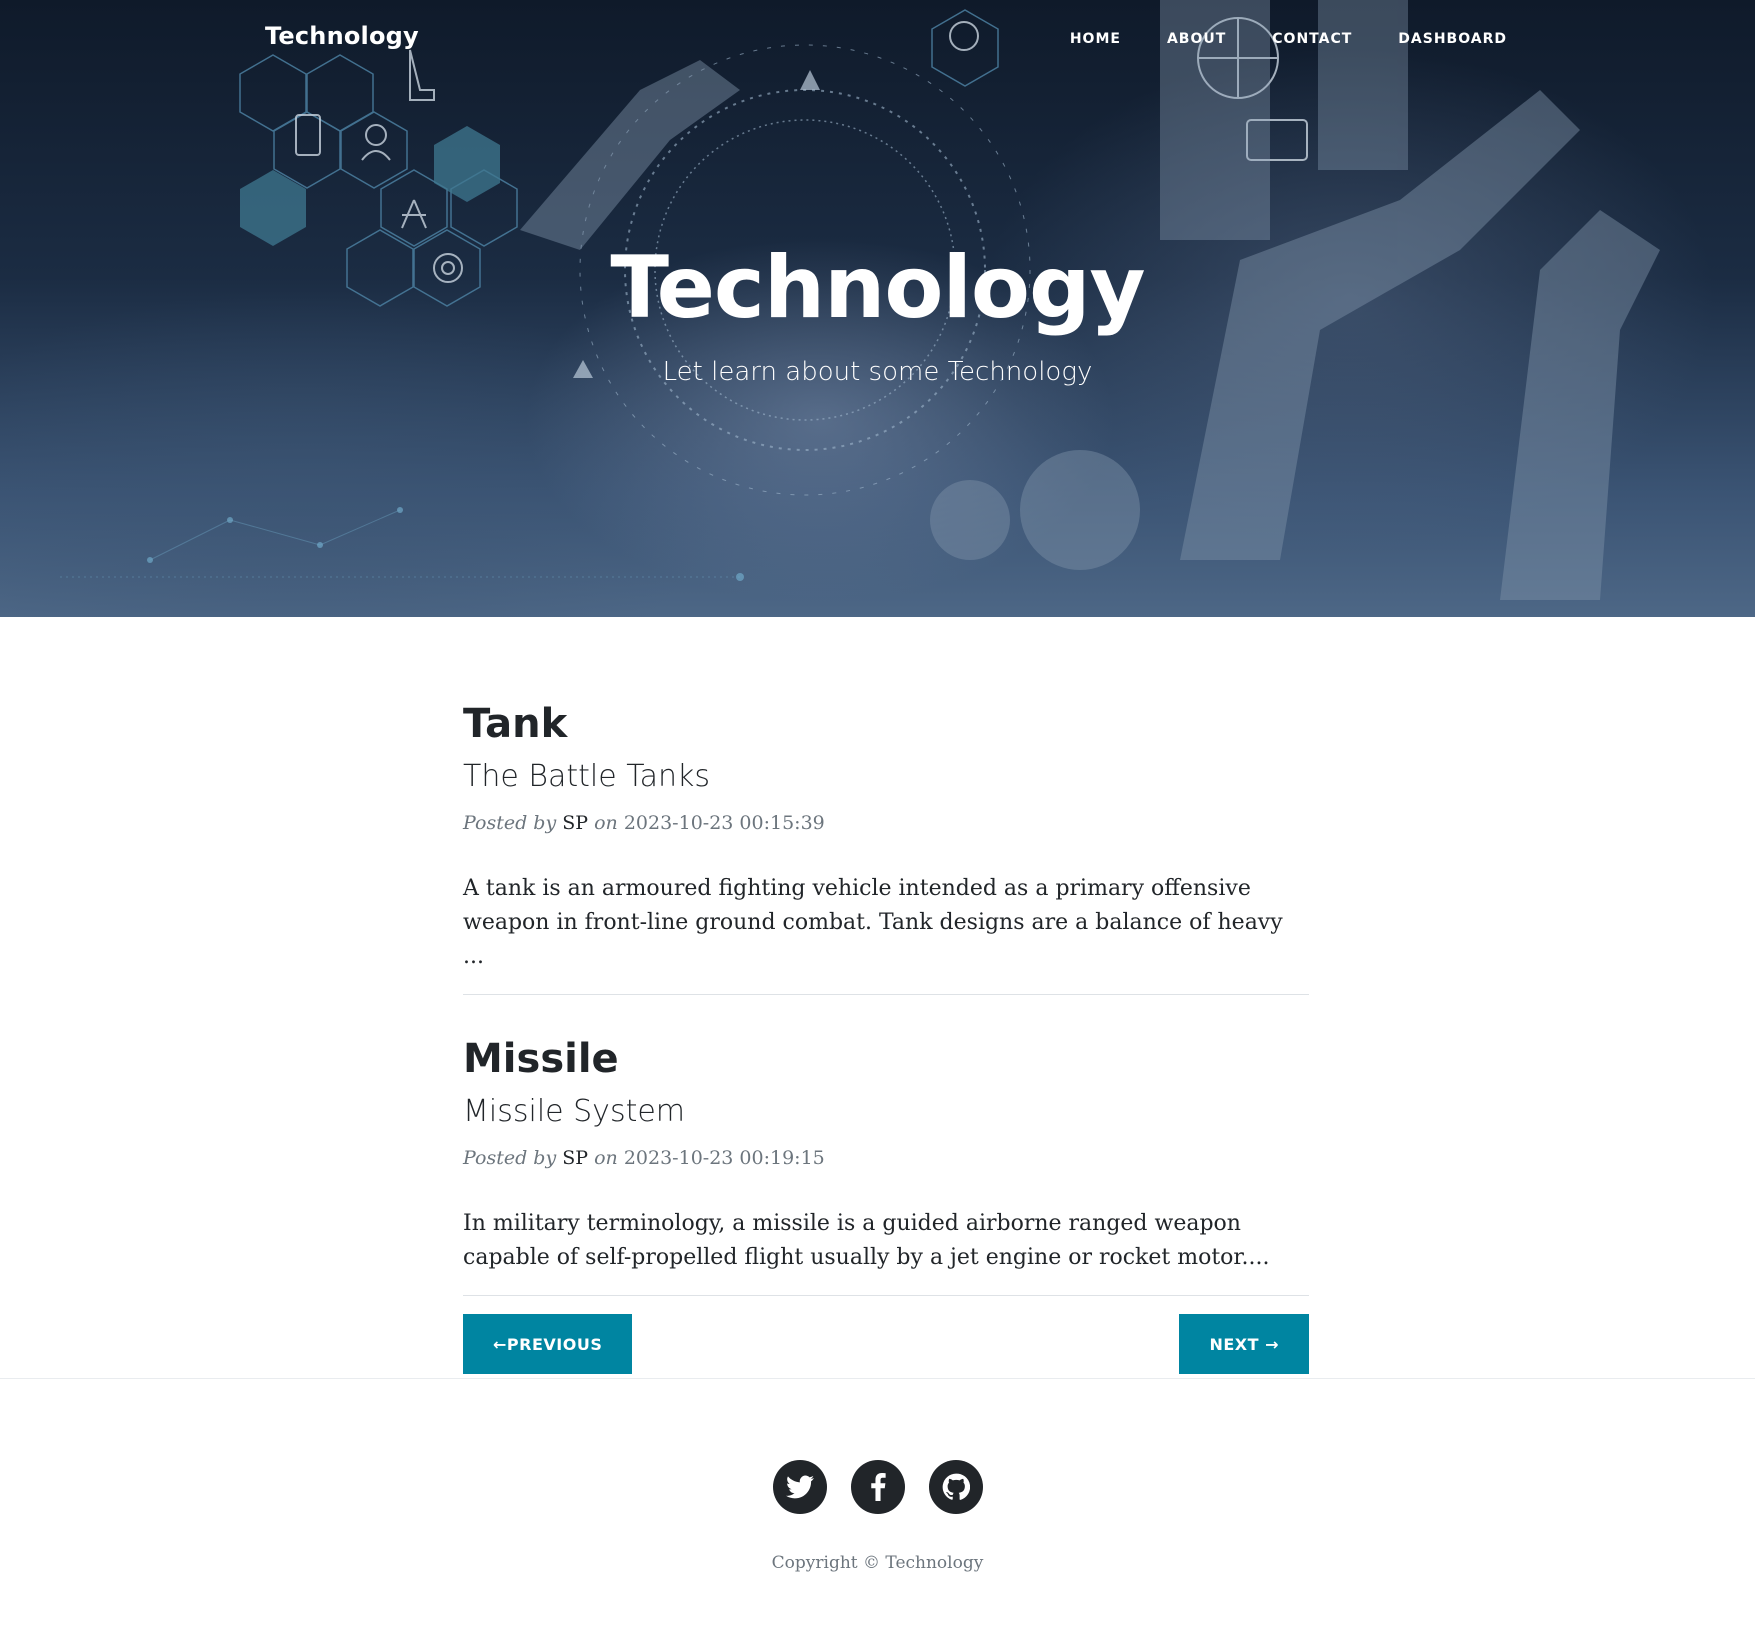  Describe the element at coordinates (1196, 39) in the screenshot. I see `nav-about: ABOUT` at that location.